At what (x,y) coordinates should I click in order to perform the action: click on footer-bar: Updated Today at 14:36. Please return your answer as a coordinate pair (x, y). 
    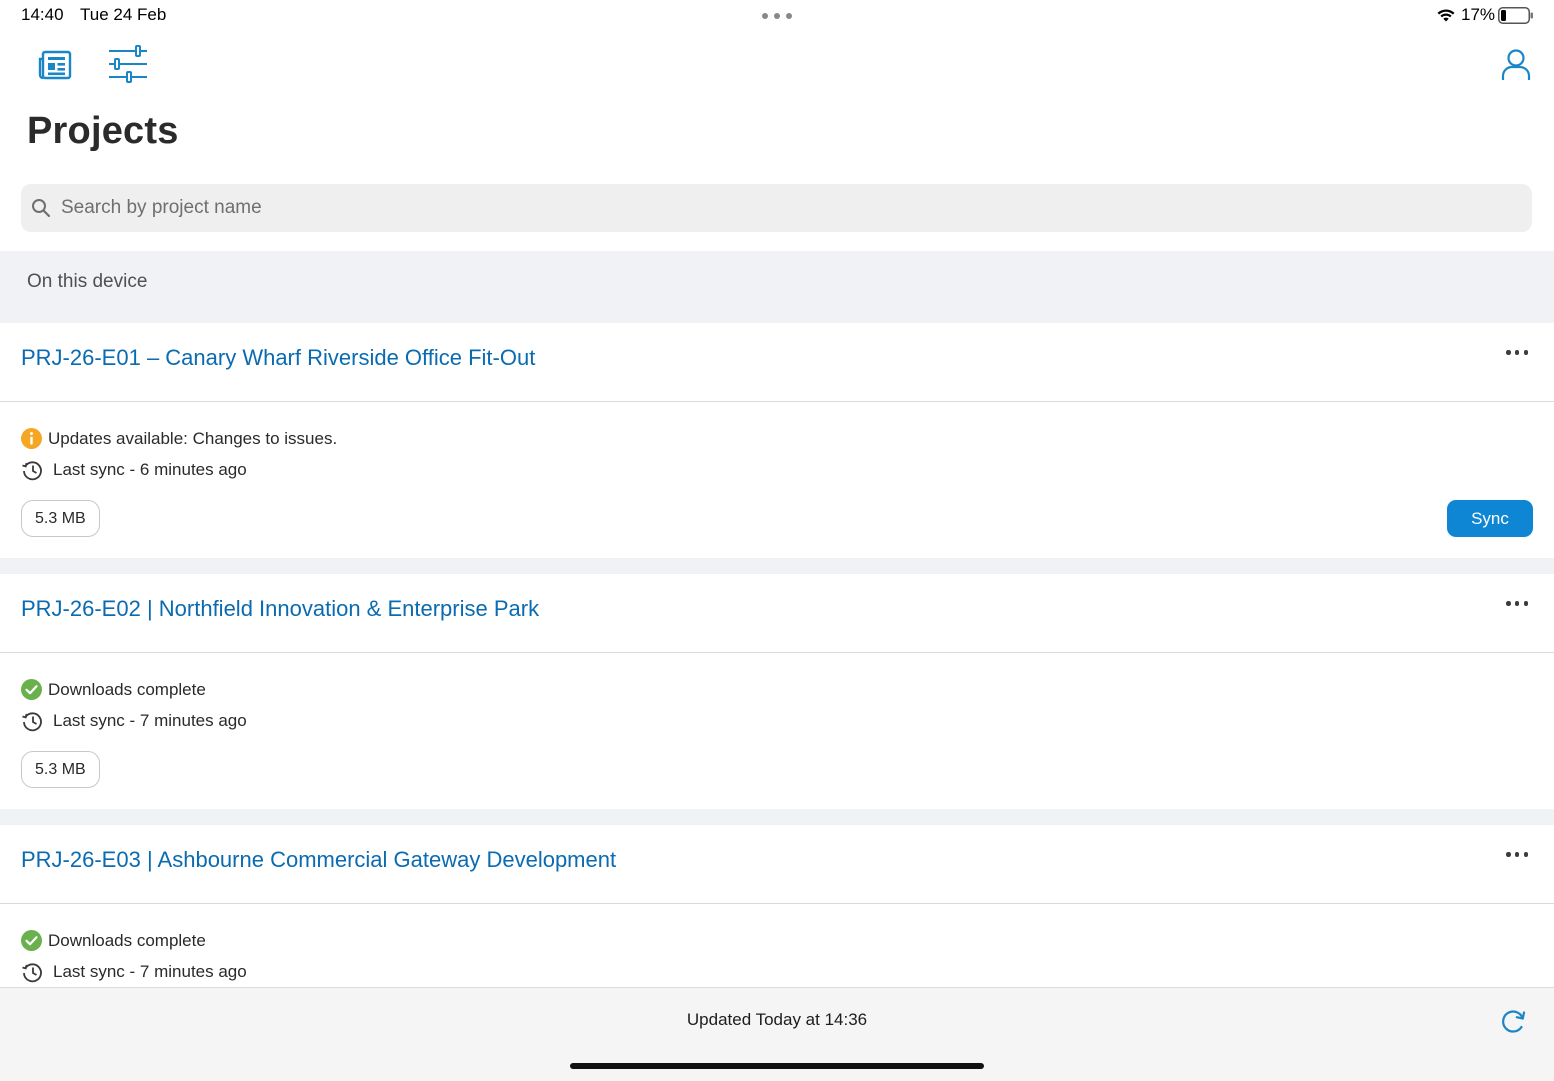
    Looking at the image, I should click on (777, 1034).